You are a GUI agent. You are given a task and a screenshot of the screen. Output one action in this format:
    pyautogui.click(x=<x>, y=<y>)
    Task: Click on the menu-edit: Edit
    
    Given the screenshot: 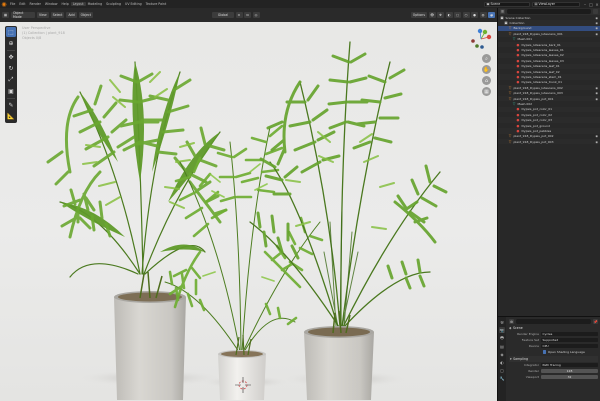 What is the action you would take?
    pyautogui.click(x=22, y=4)
    